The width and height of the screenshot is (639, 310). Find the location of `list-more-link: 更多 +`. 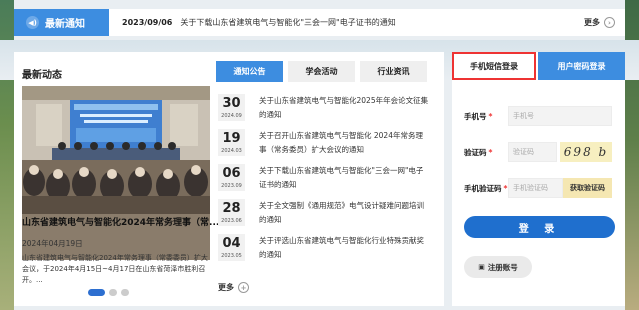

list-more-link: 更多 + is located at coordinates (233, 287).